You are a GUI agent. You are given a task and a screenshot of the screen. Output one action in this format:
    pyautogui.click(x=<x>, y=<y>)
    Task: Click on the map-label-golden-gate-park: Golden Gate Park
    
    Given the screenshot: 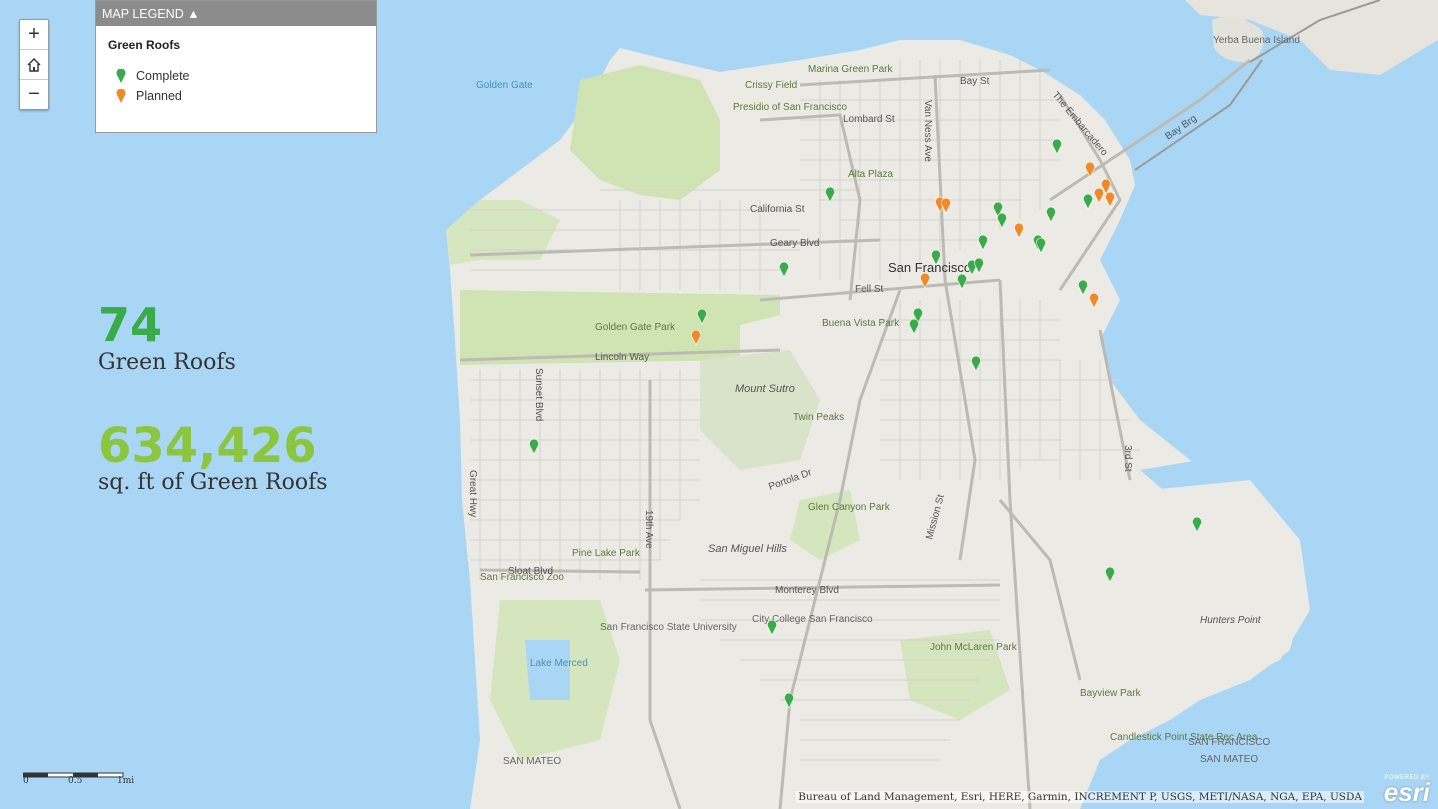 What is the action you would take?
    pyautogui.click(x=635, y=327)
    